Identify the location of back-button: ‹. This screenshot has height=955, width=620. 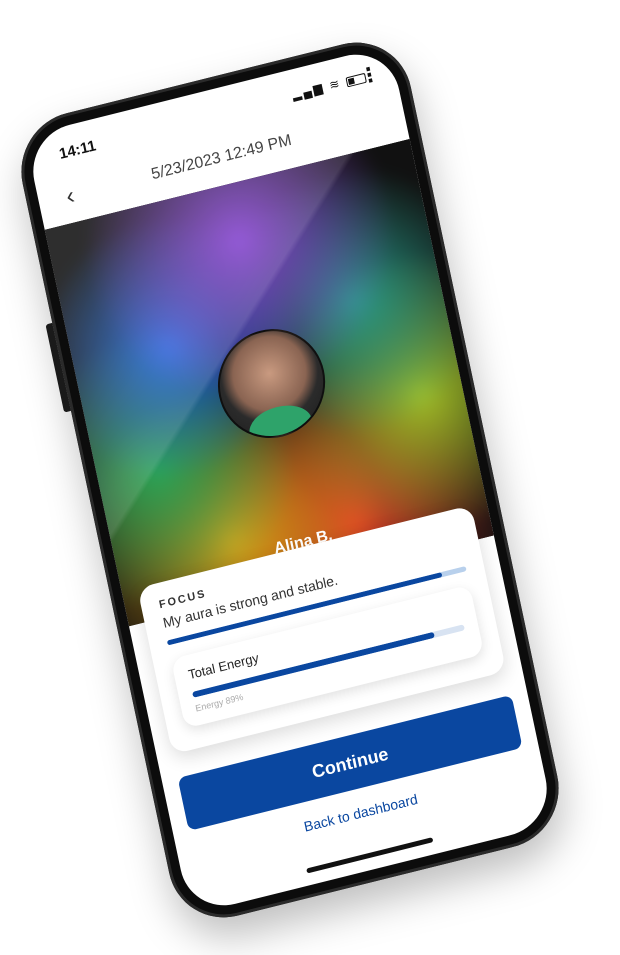
(70, 197).